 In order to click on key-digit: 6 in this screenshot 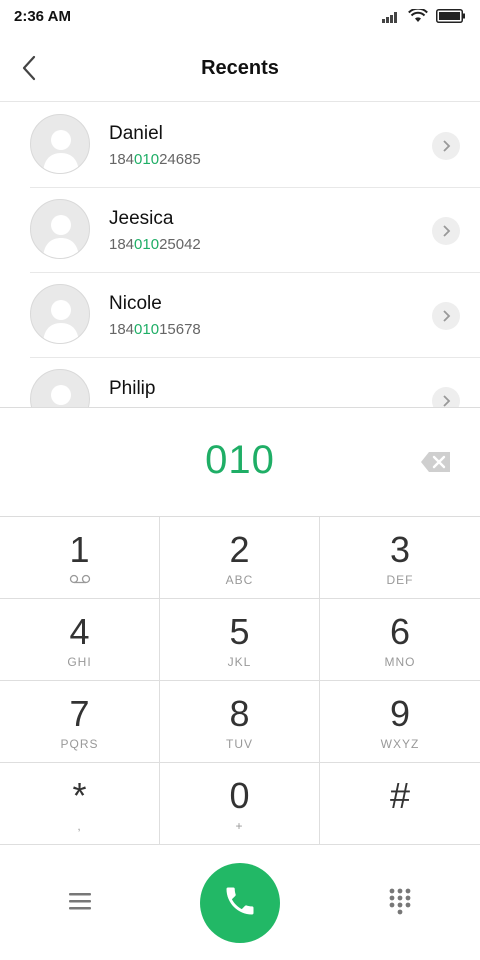, I will do `click(400, 631)`.